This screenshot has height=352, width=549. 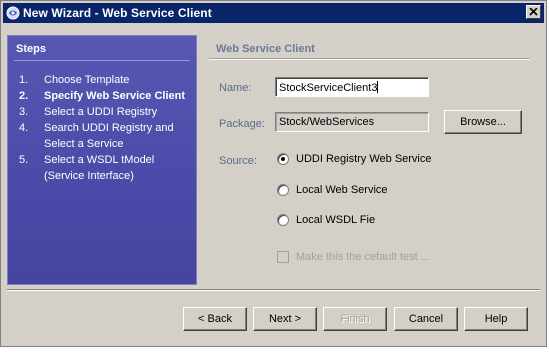 I want to click on steps-divider, so click(x=102, y=60).